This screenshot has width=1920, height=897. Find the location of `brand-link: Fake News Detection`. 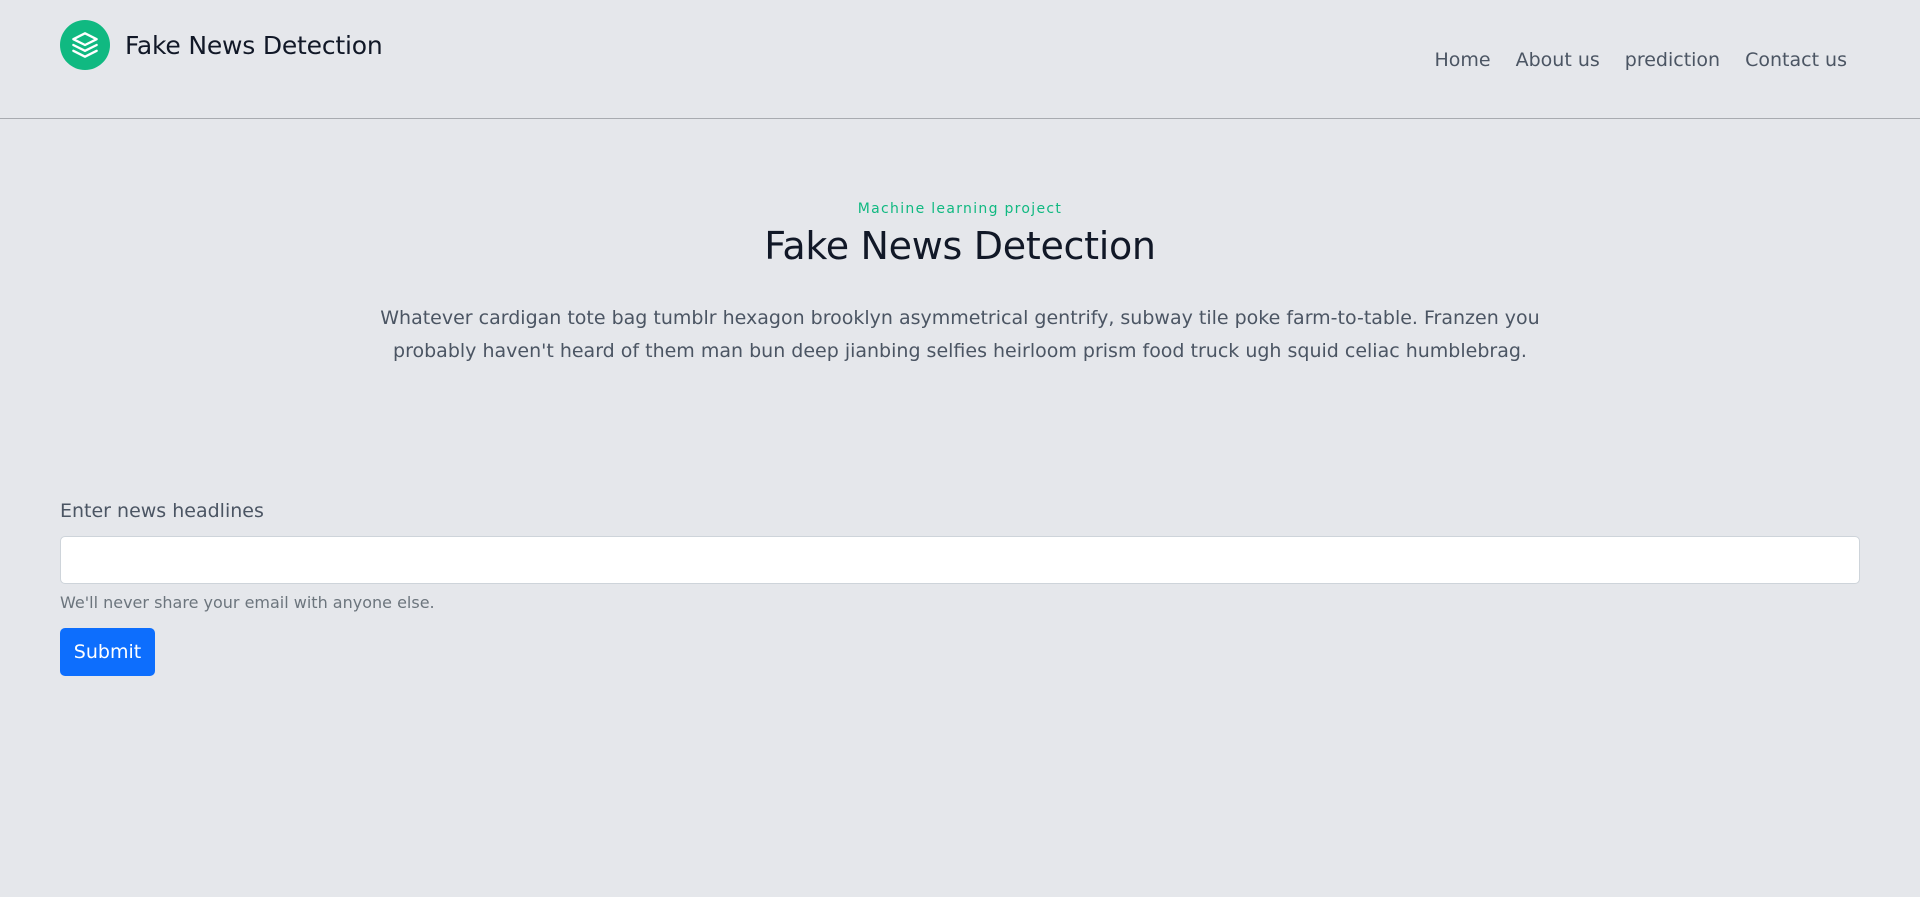

brand-link: Fake News Detection is located at coordinates (221, 45).